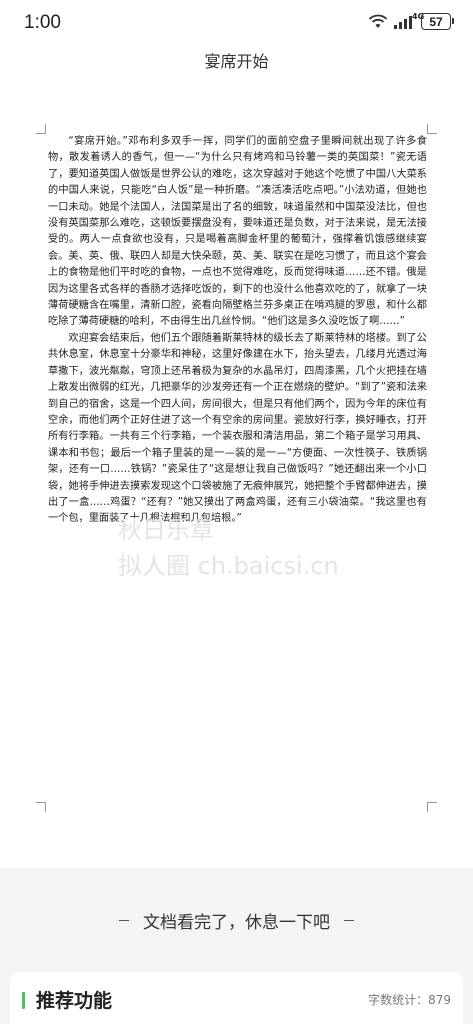 The image size is (473, 1024). Describe the element at coordinates (236, 998) in the screenshot. I see `recommend-card: 推荐功能 字数统计：879` at that location.